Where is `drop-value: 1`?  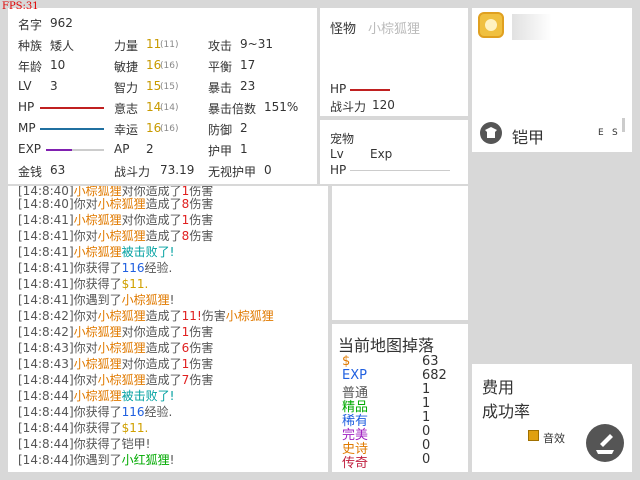 drop-value: 1 is located at coordinates (426, 403).